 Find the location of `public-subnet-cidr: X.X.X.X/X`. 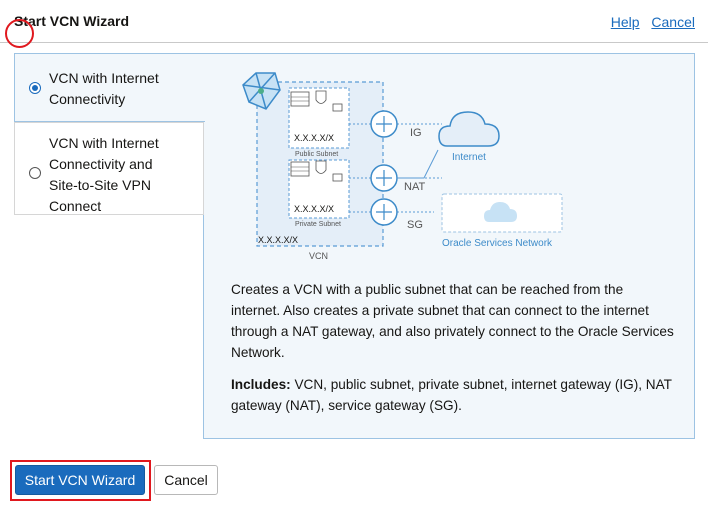

public-subnet-cidr: X.X.X.X/X is located at coordinates (314, 138).